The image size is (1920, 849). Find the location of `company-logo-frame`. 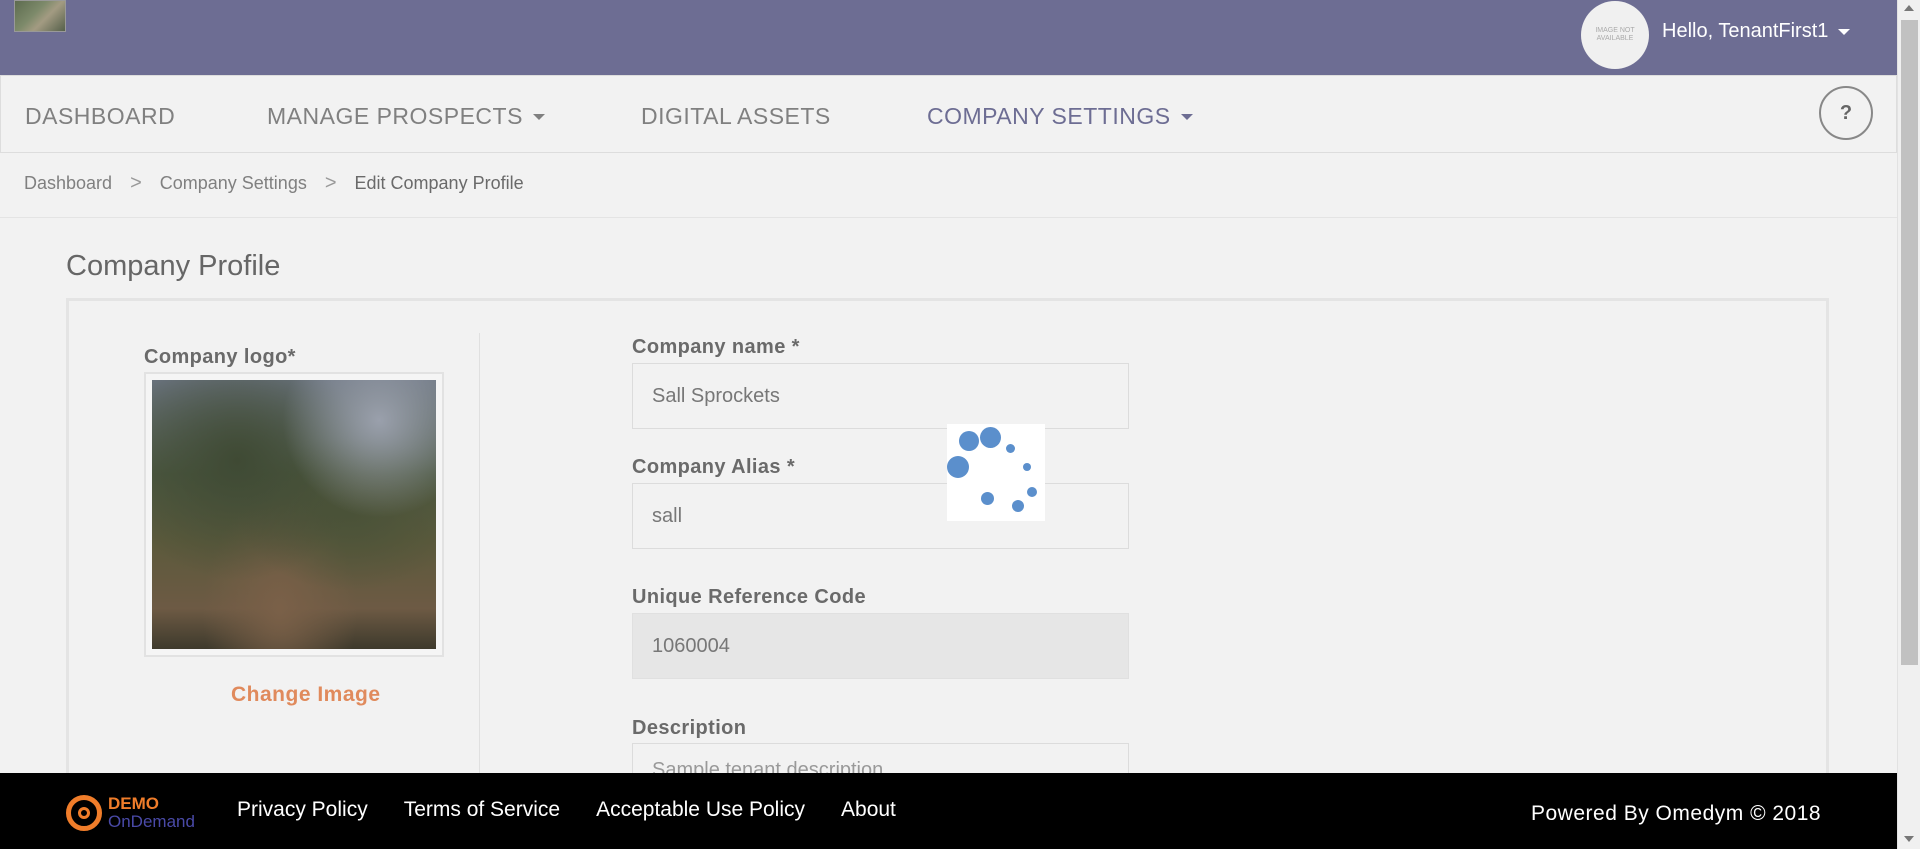

company-logo-frame is located at coordinates (294, 514).